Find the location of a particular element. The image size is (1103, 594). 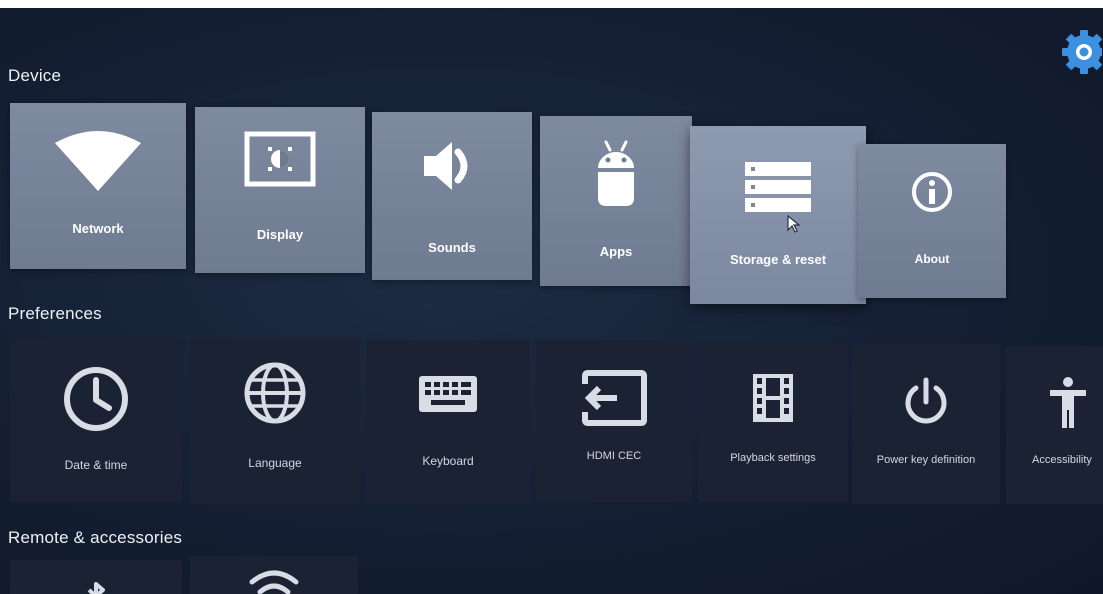

tile-network: Network is located at coordinates (98, 186).